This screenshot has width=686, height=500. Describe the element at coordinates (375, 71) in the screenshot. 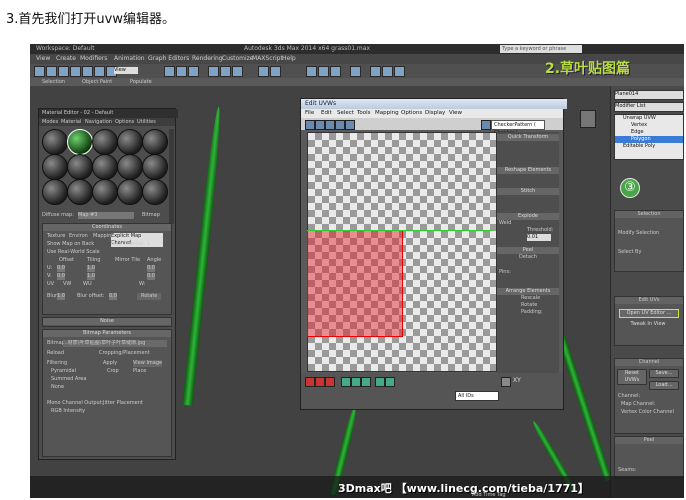

I see `render-setup-icon` at that location.